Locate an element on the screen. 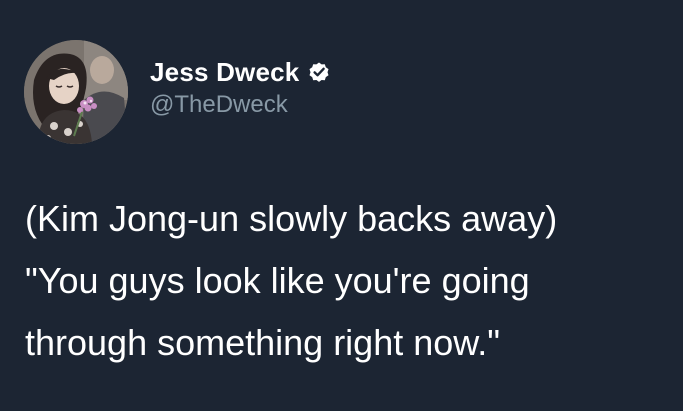 The image size is (683, 411). author-name-row: Jess Dweck is located at coordinates (240, 72).